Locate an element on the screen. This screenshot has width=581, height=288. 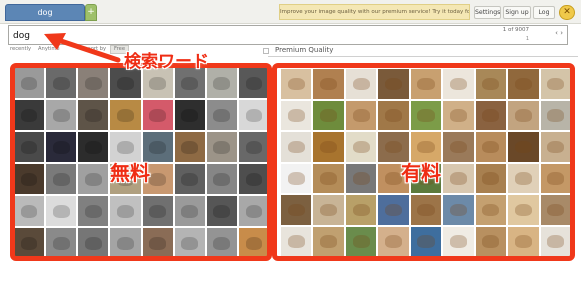
close-icon: ✕ is located at coordinates (567, 12).